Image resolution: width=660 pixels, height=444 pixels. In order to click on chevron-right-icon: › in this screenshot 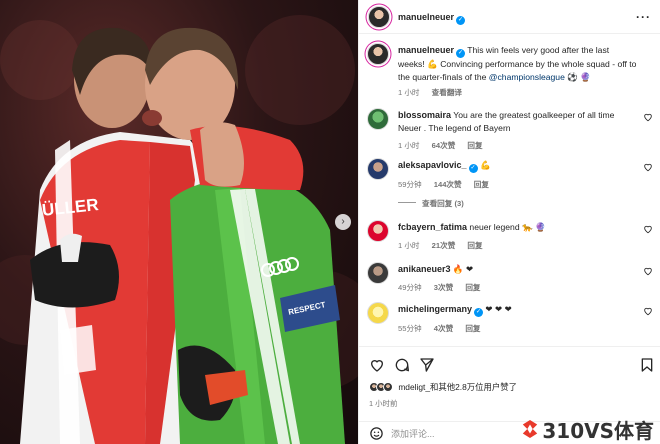, I will do `click(343, 222)`.